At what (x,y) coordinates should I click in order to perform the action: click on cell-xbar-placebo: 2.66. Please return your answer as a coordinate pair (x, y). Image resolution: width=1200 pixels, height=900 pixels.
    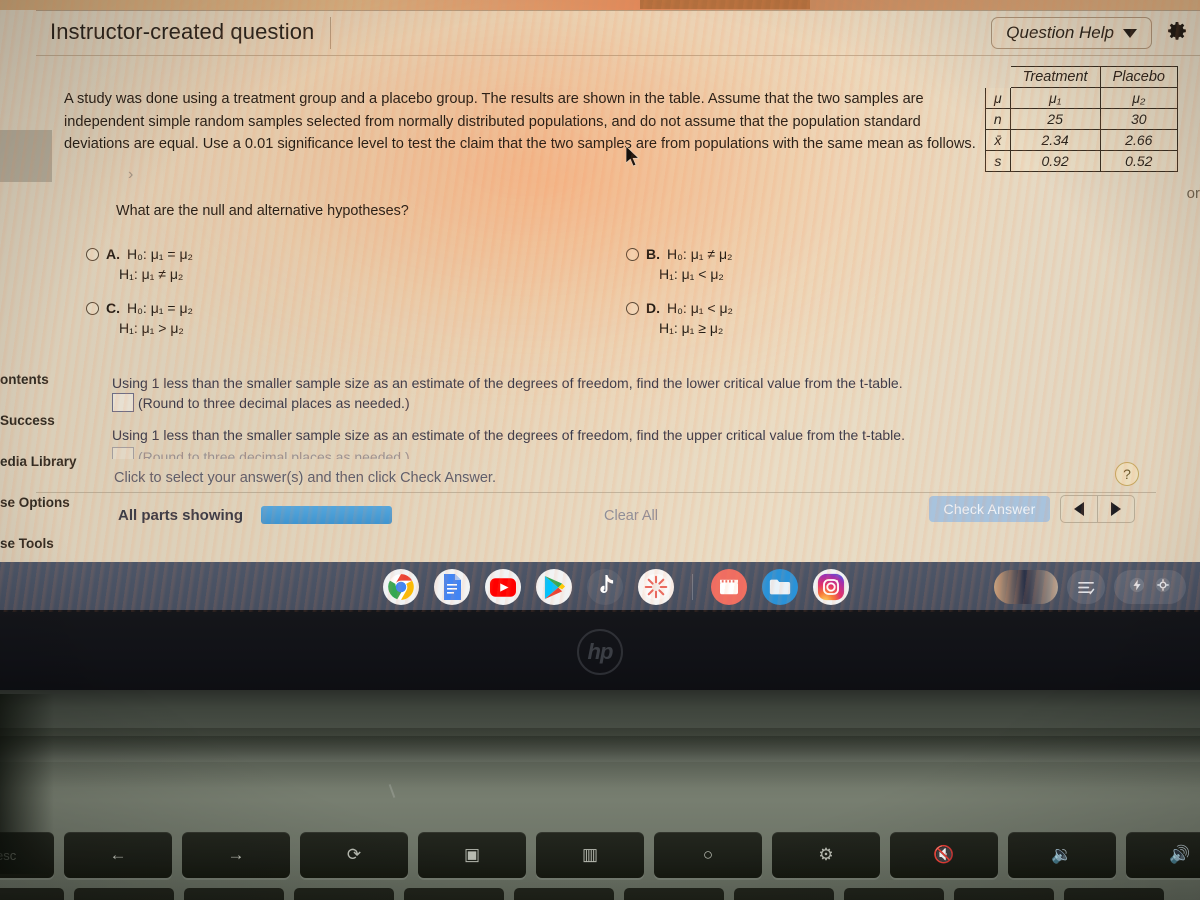
    Looking at the image, I should click on (1139, 140).